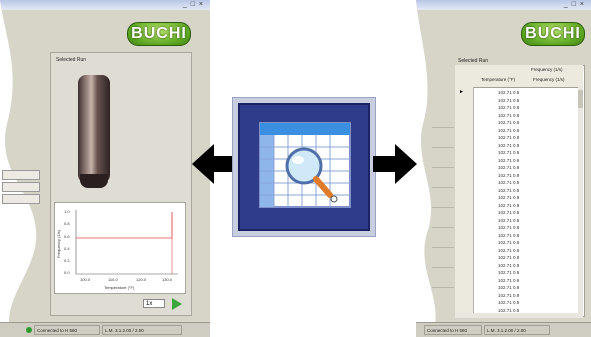 This screenshot has height=337, width=591. I want to click on y-tick-label: 0.4, so click(67, 248).